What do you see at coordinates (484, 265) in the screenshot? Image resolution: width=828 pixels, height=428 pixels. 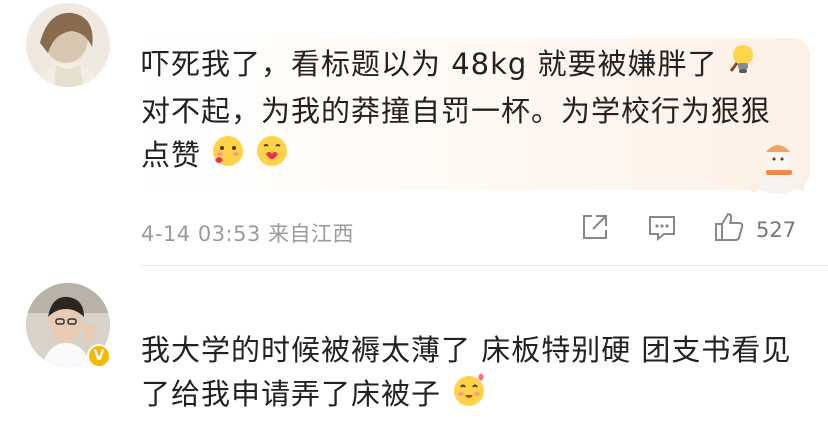 I see `comment-divider` at bounding box center [484, 265].